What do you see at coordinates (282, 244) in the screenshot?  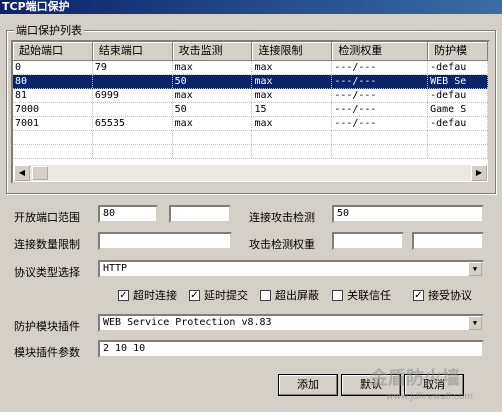 I see `attack-weight-label: 攻击检测权重` at bounding box center [282, 244].